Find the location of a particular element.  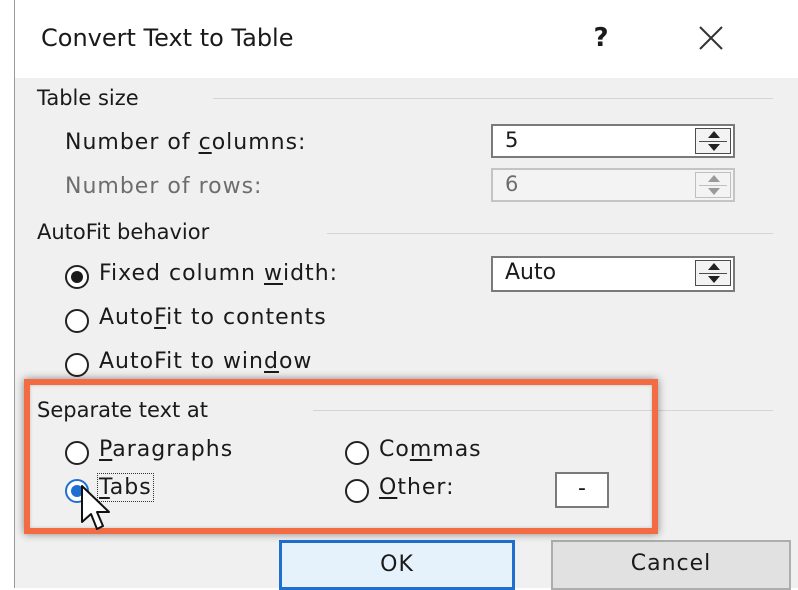

autofit-divider is located at coordinates (550, 233).